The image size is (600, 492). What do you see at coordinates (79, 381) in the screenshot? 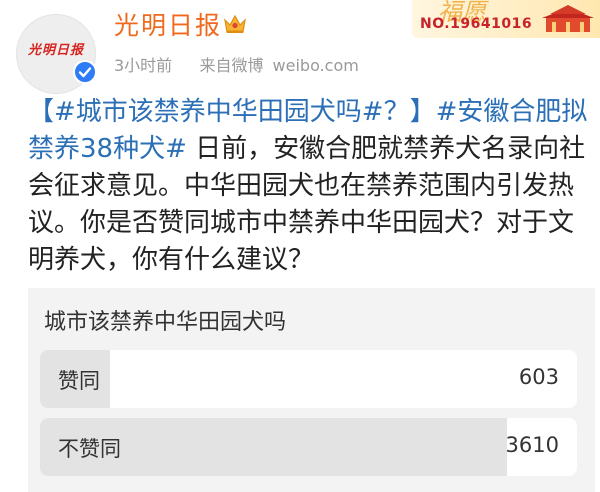
I see `poll-option-label: 赞同` at bounding box center [79, 381].